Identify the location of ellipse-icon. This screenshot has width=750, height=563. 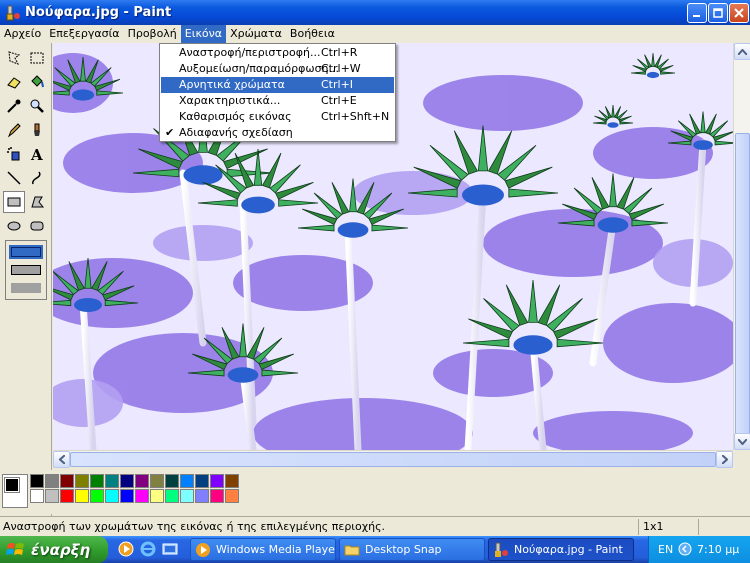
(14, 226).